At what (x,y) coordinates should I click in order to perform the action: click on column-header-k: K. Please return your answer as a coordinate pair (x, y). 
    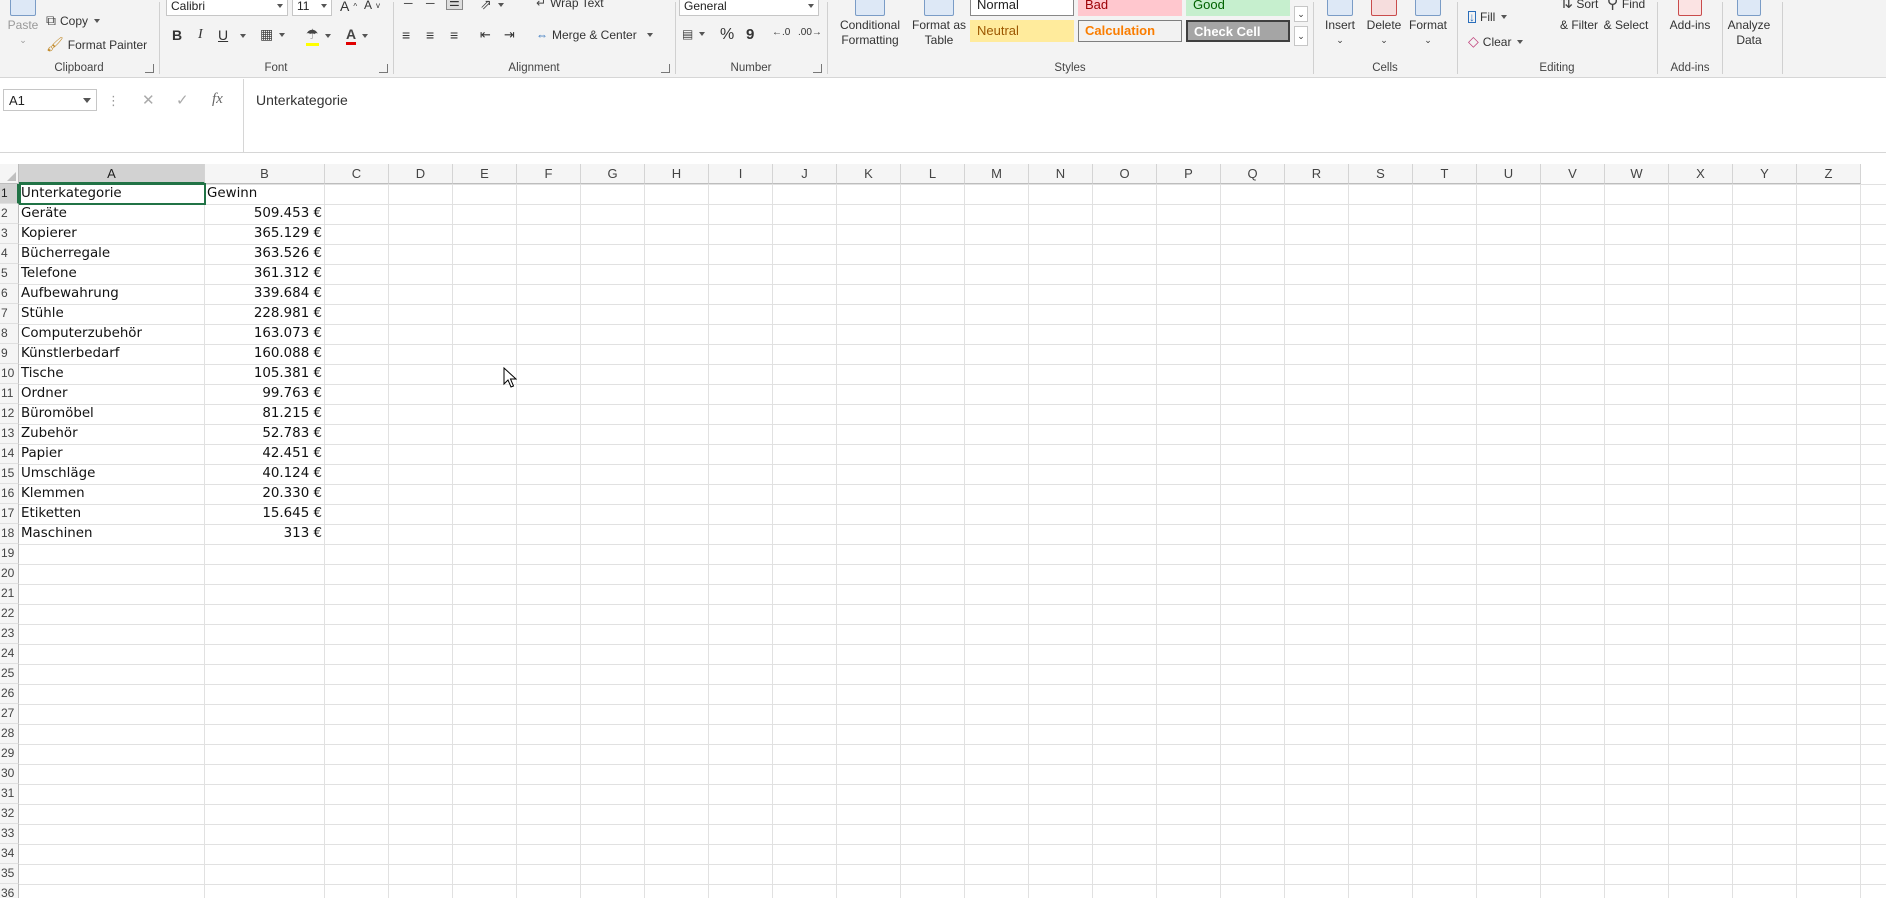
    Looking at the image, I should click on (869, 174).